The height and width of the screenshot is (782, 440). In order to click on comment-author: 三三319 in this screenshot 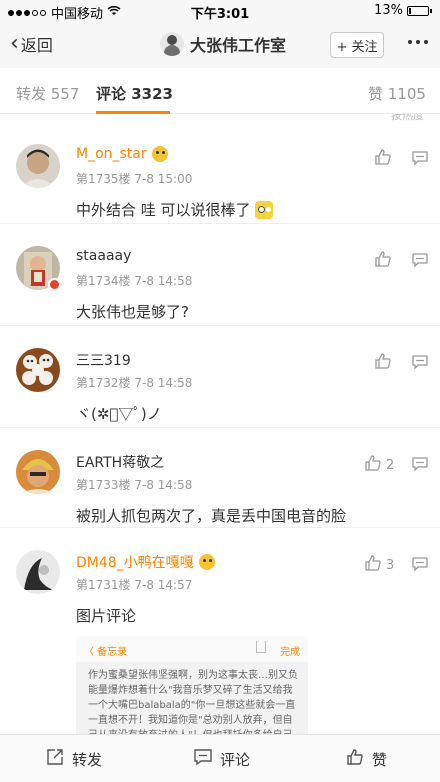, I will do `click(103, 360)`.